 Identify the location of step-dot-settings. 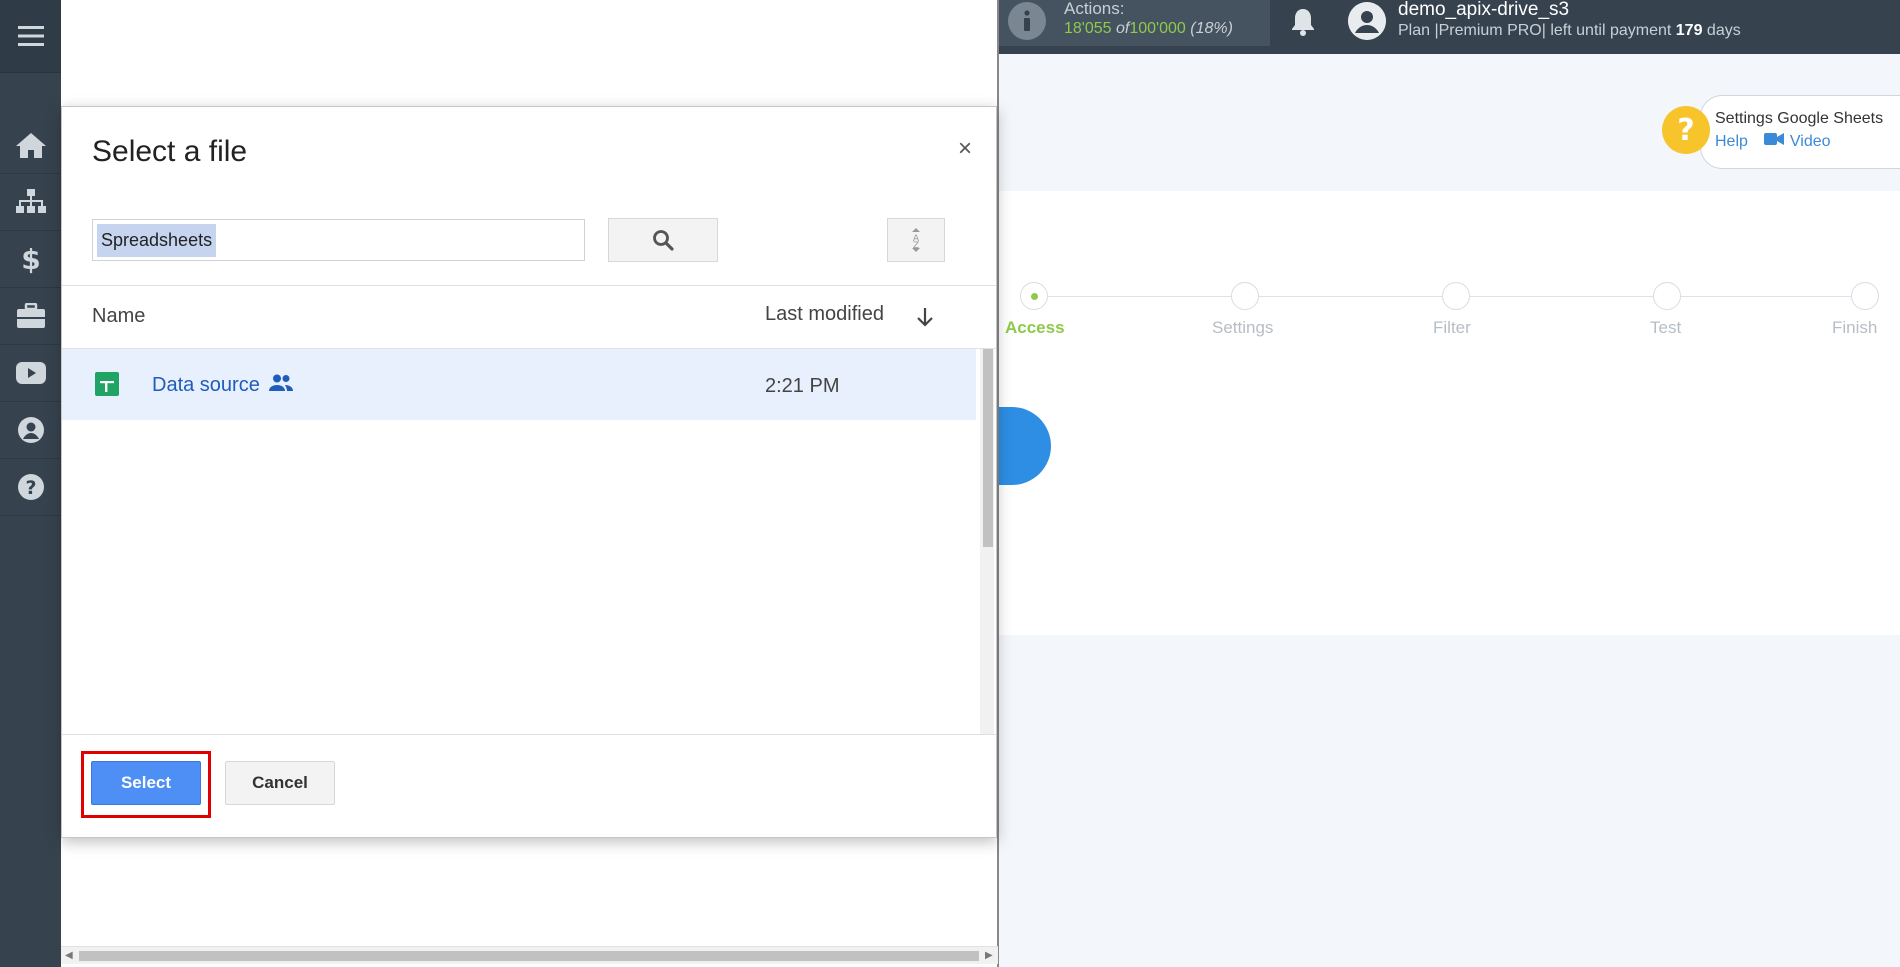
(1245, 296).